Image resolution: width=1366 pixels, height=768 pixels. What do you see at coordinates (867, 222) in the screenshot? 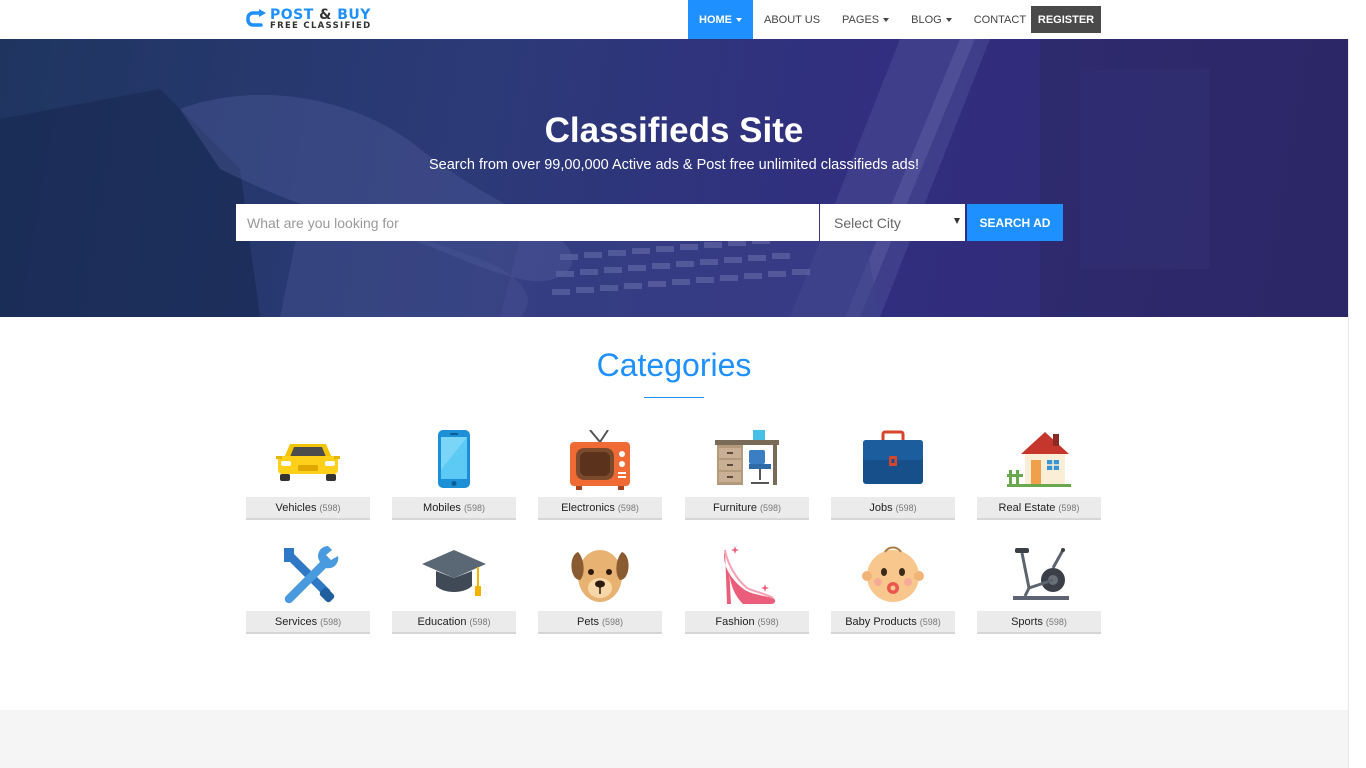
I see `city-select-value: Select City` at bounding box center [867, 222].